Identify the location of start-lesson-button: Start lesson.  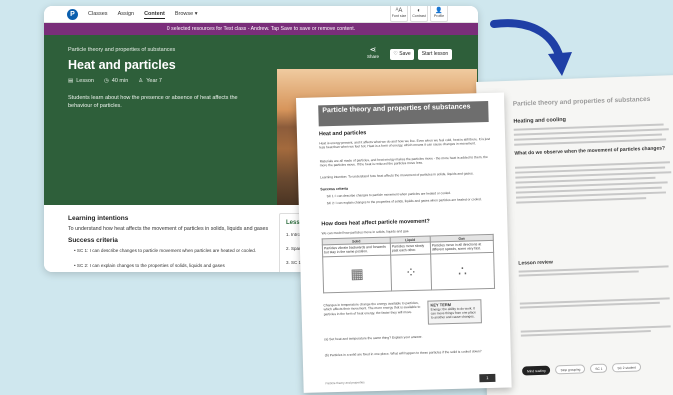
(435, 54).